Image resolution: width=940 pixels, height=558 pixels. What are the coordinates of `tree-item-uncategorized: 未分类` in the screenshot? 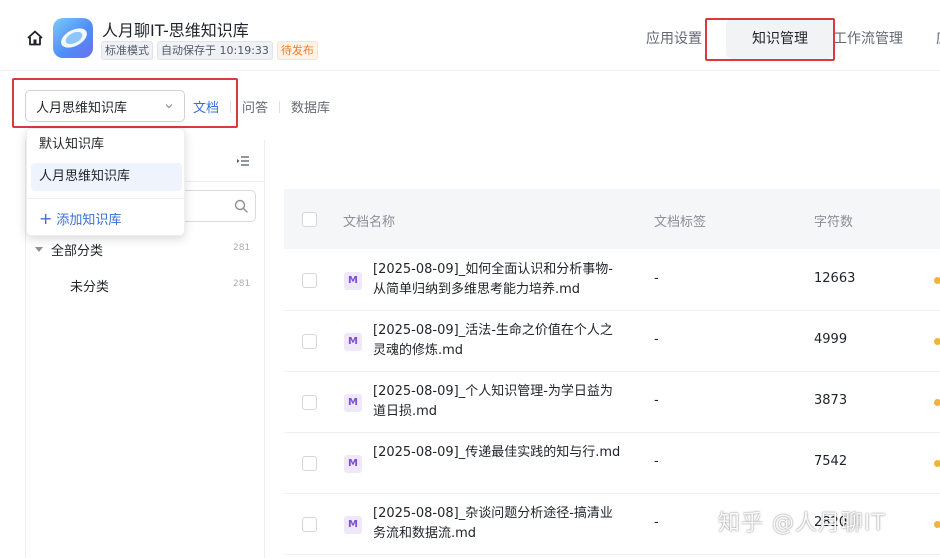 It's located at (89, 285).